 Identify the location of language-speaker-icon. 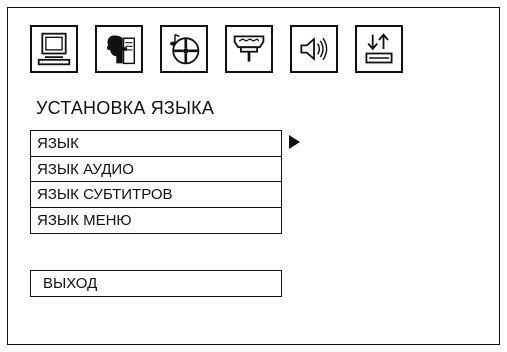
(121, 50).